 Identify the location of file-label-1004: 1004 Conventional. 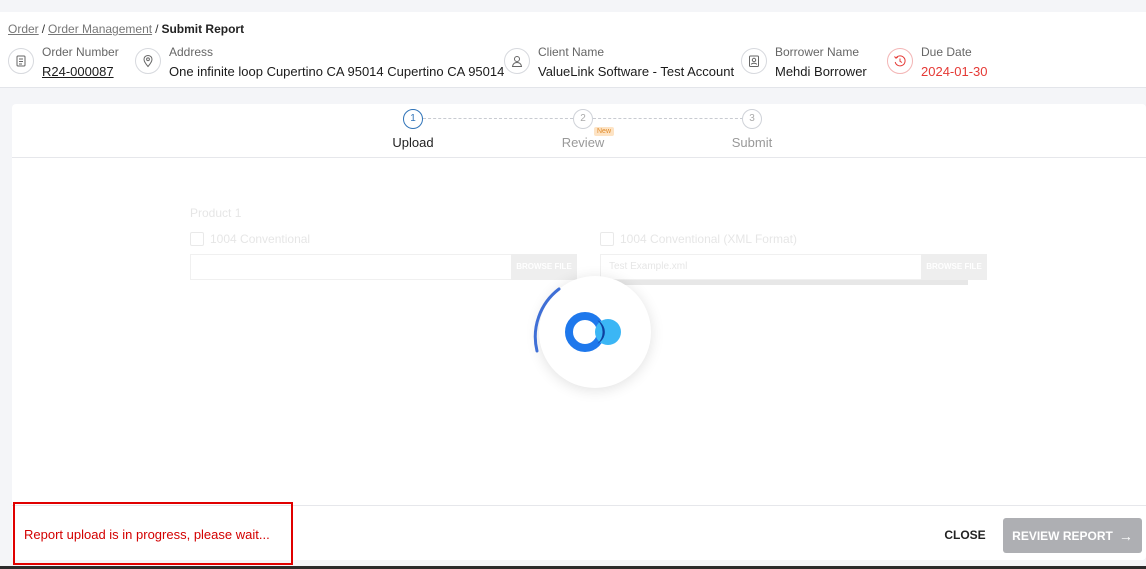
(250, 239).